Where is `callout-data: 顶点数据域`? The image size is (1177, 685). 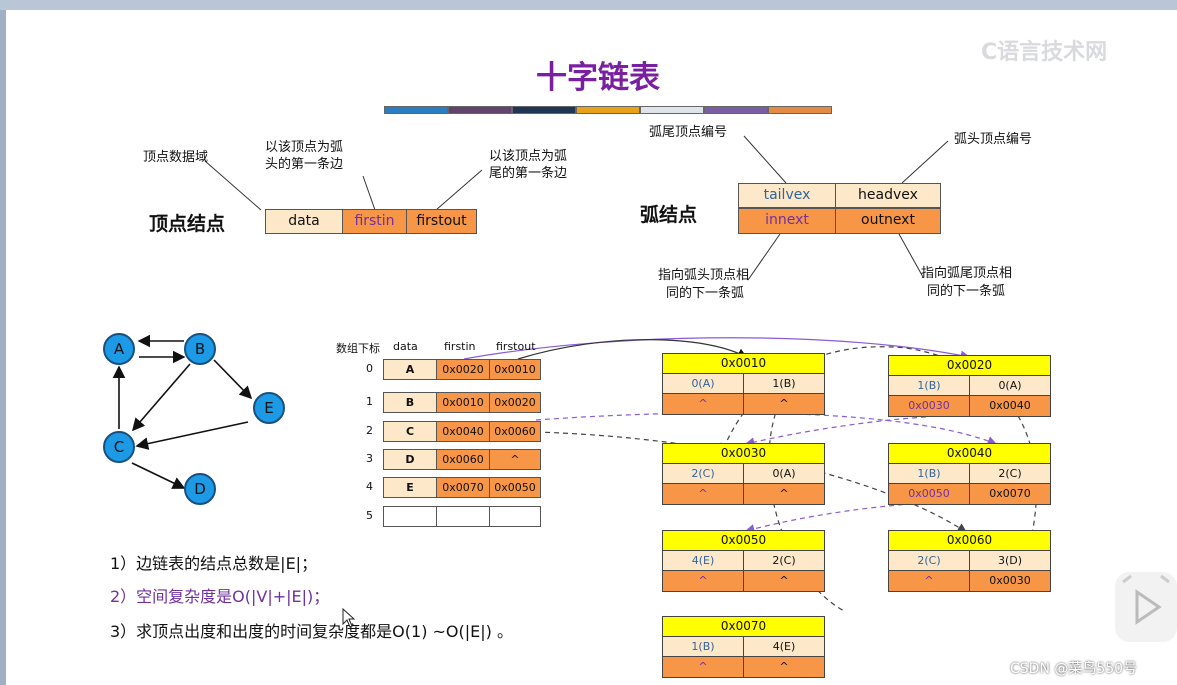 callout-data: 顶点数据域 is located at coordinates (176, 157).